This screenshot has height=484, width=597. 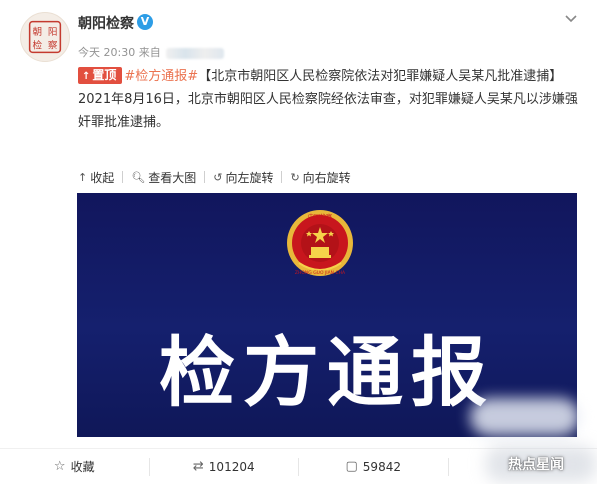 I want to click on post-meta: 今天 20:30 来自, so click(x=151, y=52).